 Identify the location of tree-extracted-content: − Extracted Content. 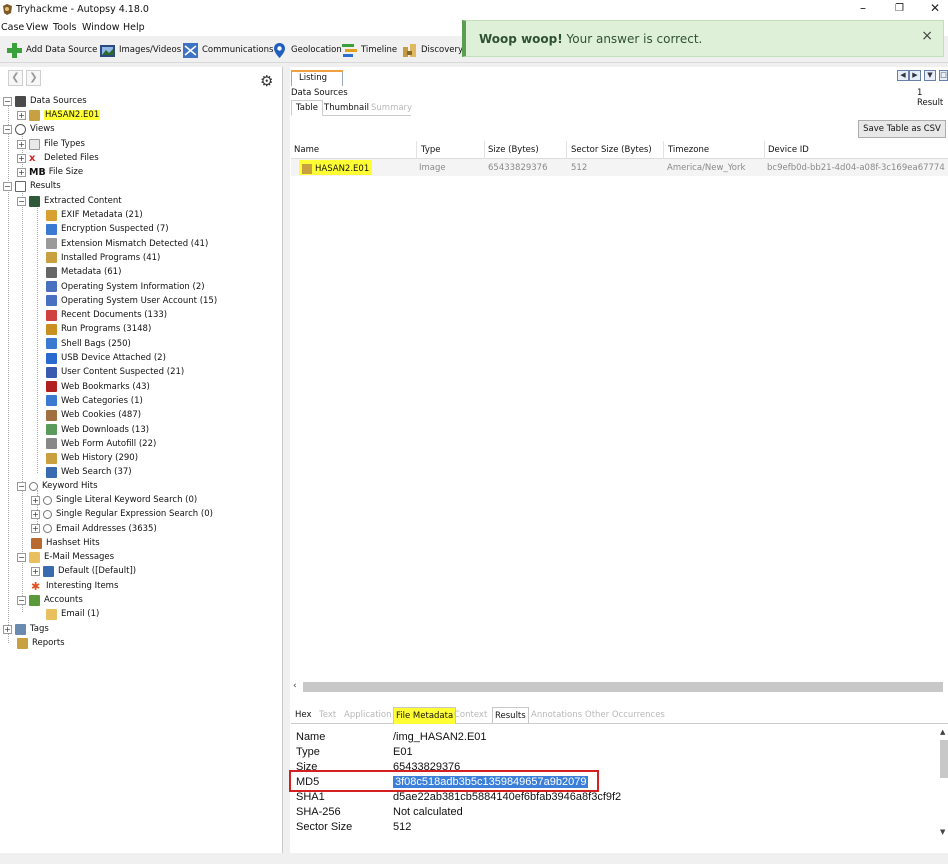
(69, 201).